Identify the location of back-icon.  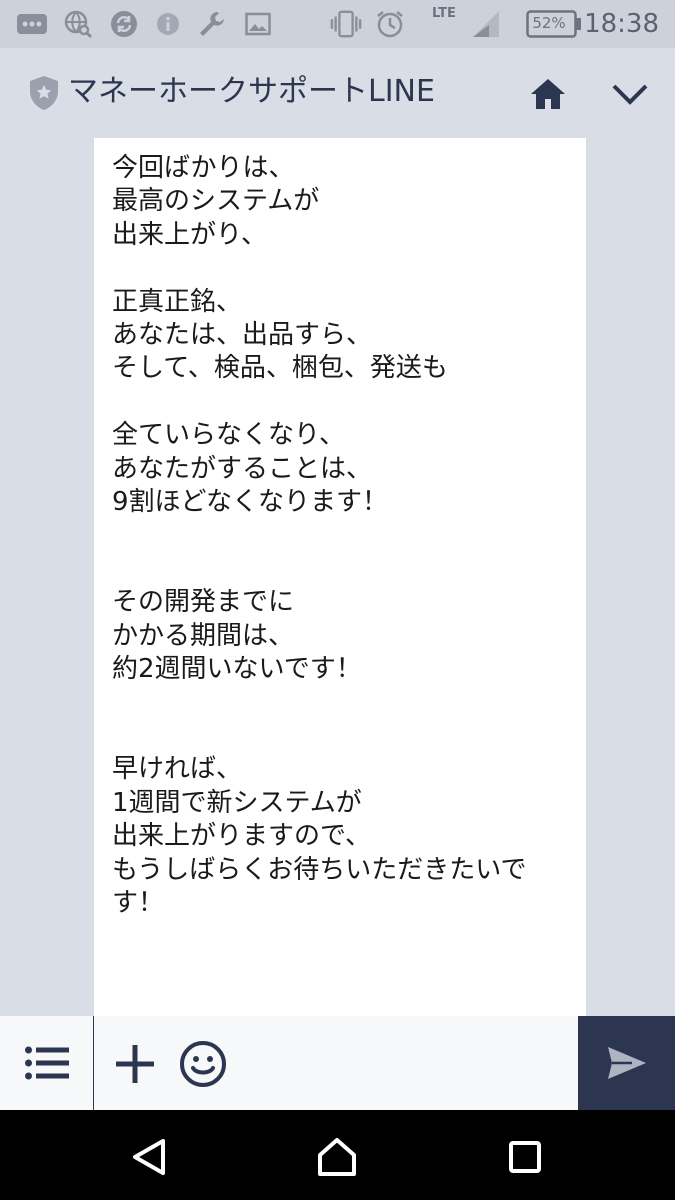
(149, 1157).